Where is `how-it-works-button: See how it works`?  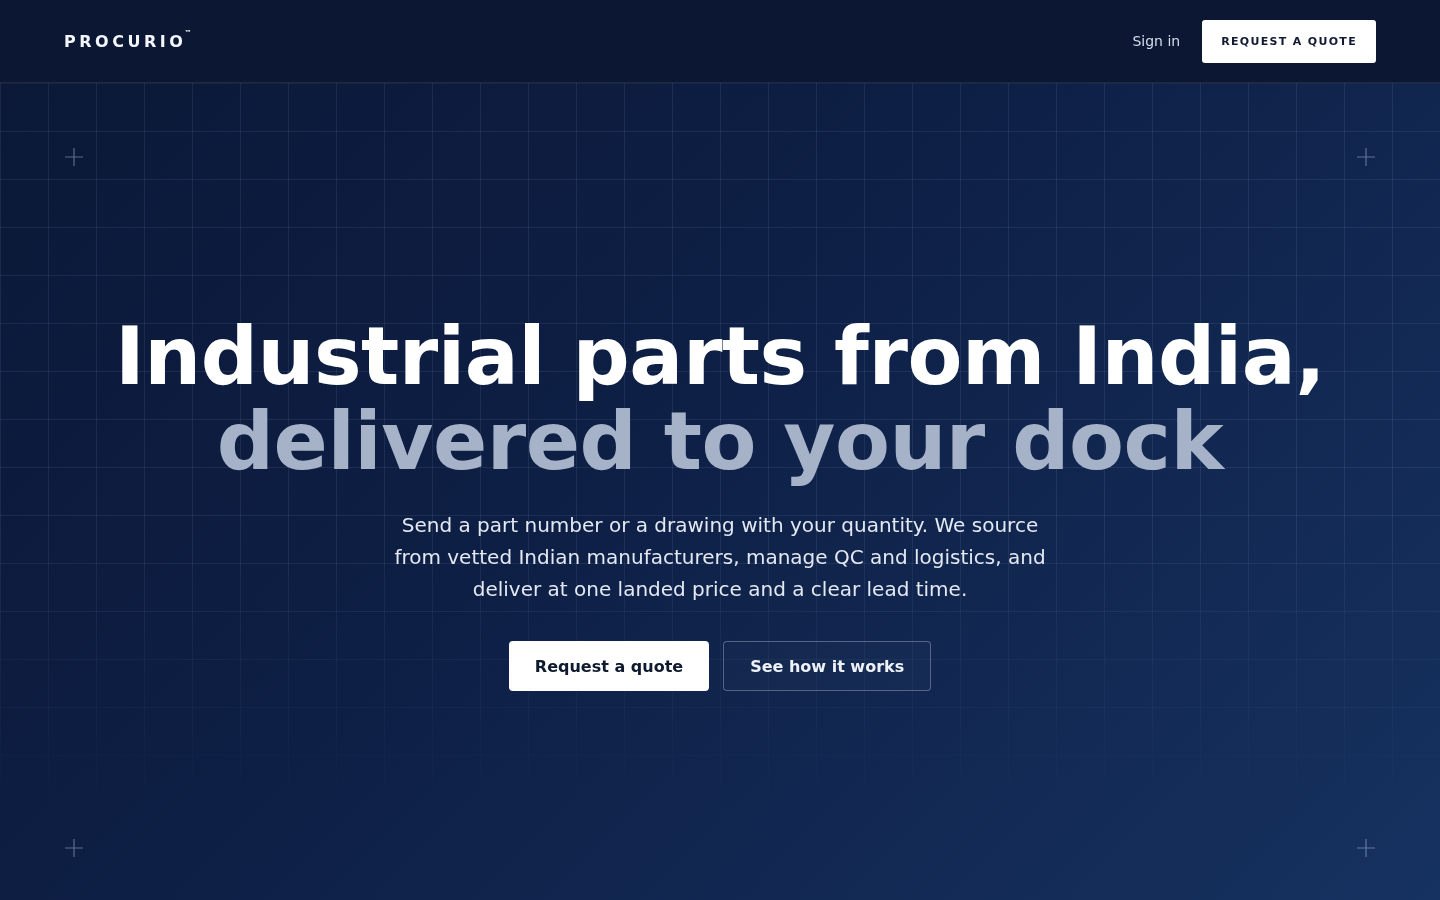
how-it-works-button: See how it works is located at coordinates (827, 666).